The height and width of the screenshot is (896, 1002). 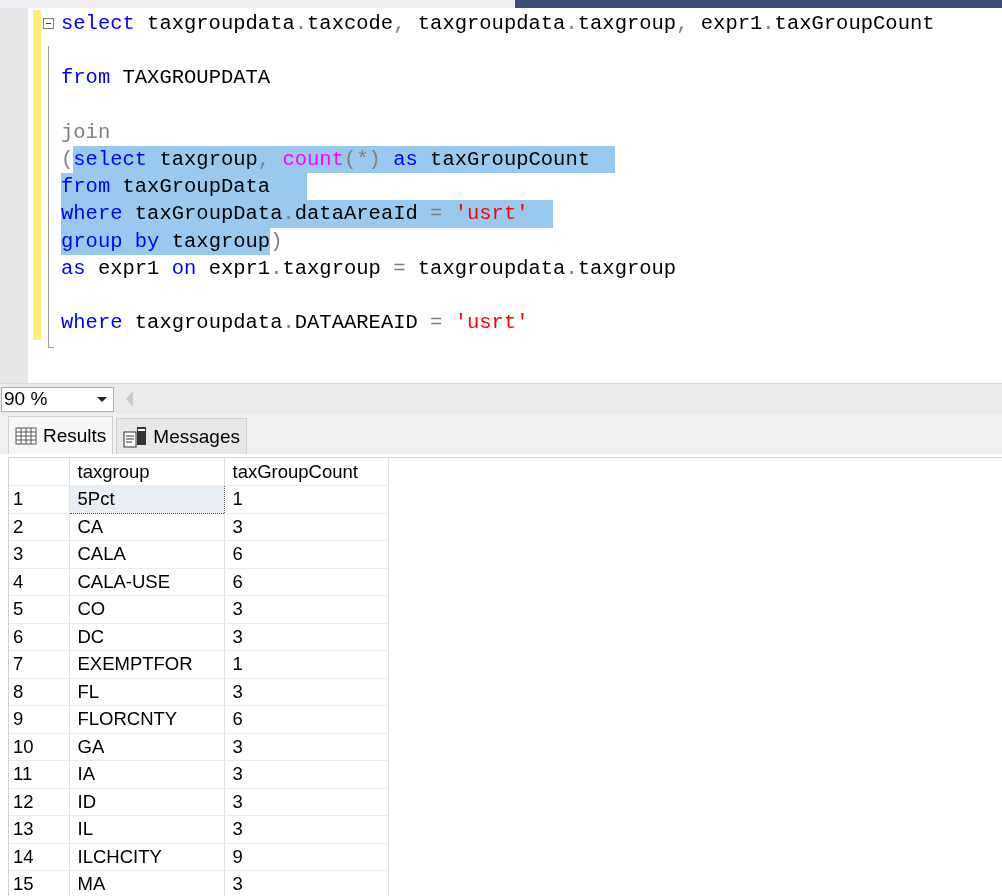 I want to click on row-number: 13, so click(x=39, y=829).